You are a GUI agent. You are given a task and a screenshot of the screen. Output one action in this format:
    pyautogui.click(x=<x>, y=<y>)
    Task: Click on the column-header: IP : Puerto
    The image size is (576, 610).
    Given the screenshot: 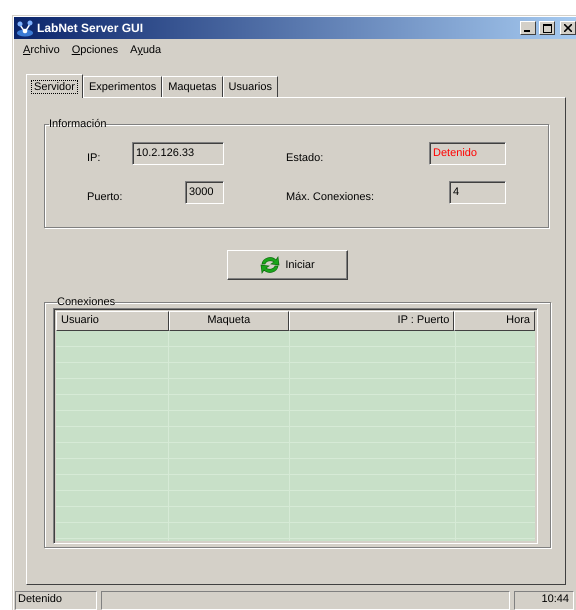 What is the action you would take?
    pyautogui.click(x=371, y=321)
    